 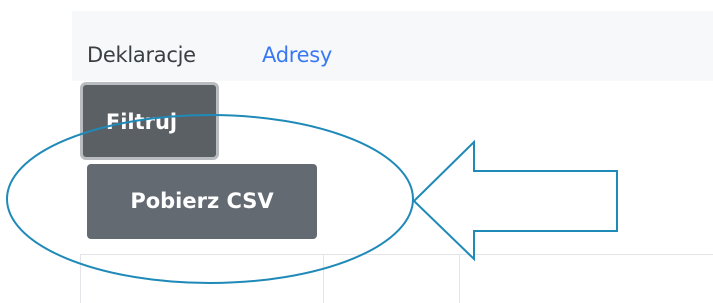 What do you see at coordinates (141, 122) in the screenshot?
I see `filter-button-label: Filtruj` at bounding box center [141, 122].